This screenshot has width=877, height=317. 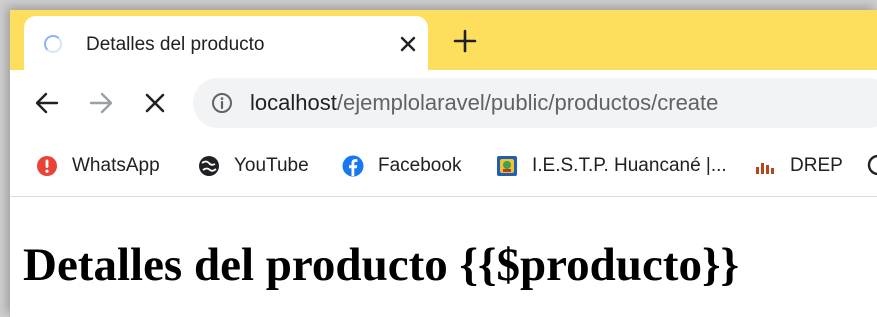 What do you see at coordinates (527, 102) in the screenshot?
I see `url-path: /ejemplolaravel/public/productos/create` at bounding box center [527, 102].